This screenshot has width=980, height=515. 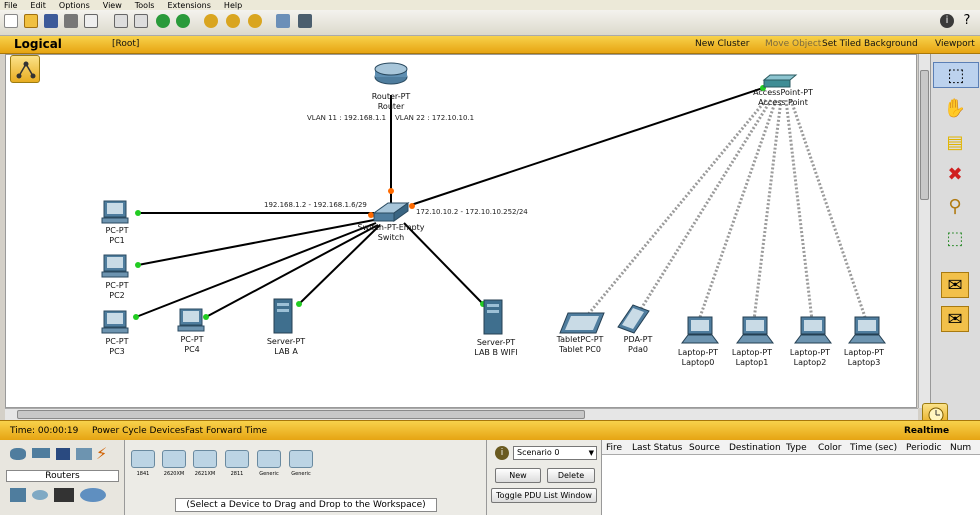 I want to click on save-icon, so click(x=51, y=21).